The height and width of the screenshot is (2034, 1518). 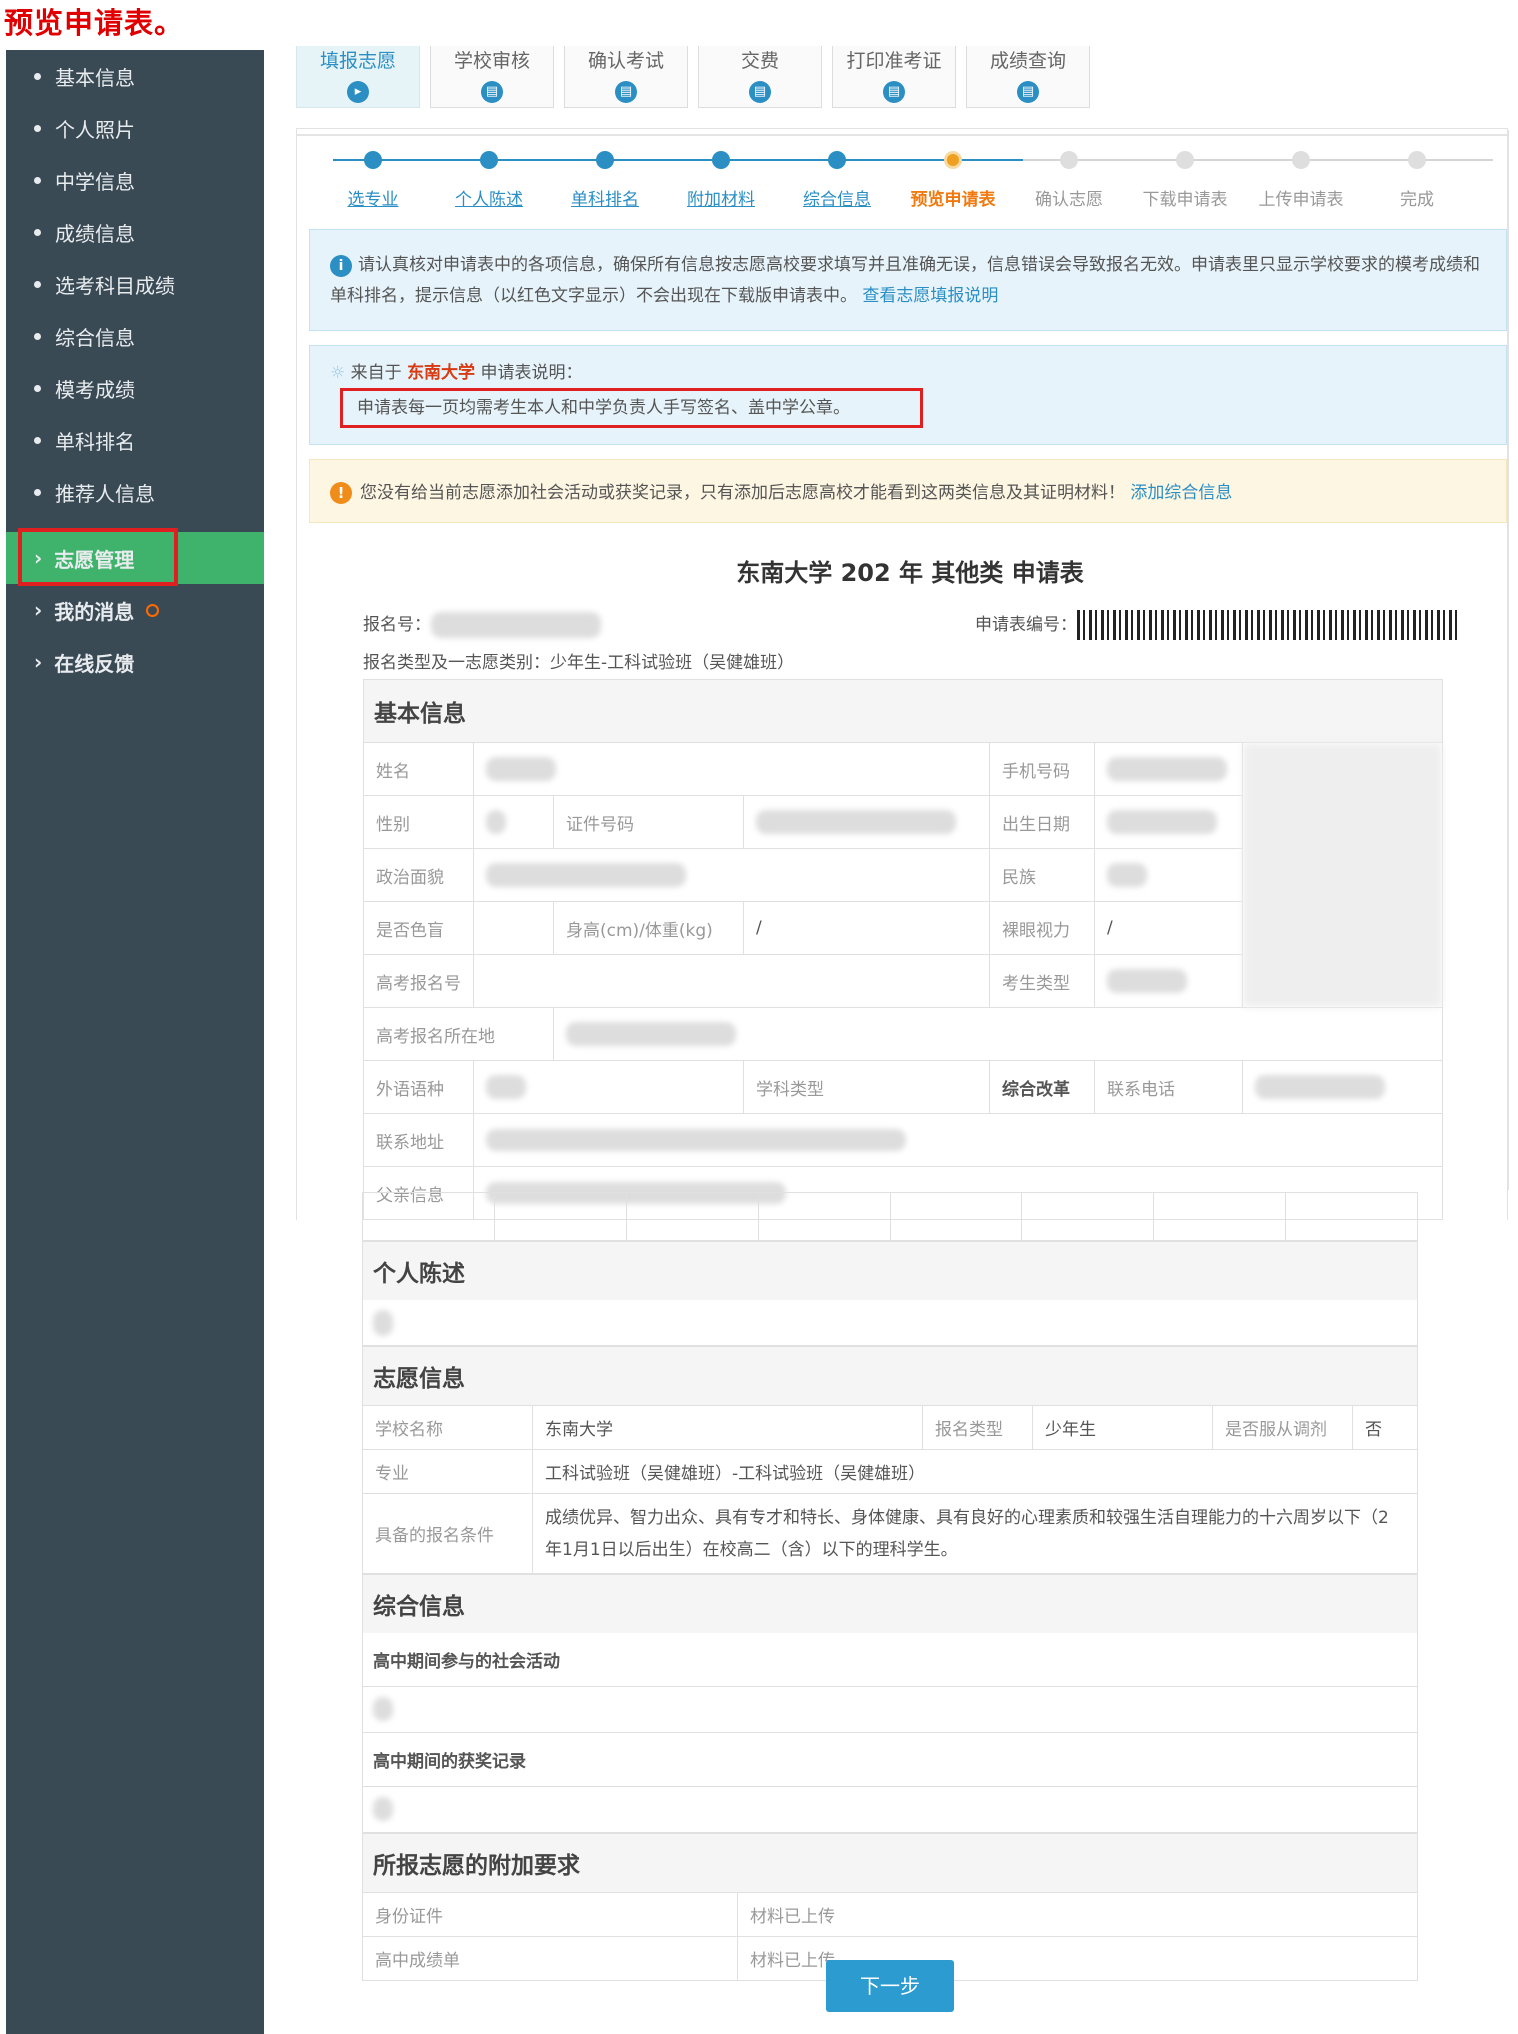 What do you see at coordinates (1122, 1427) in the screenshot?
I see `type-value: 少年生` at bounding box center [1122, 1427].